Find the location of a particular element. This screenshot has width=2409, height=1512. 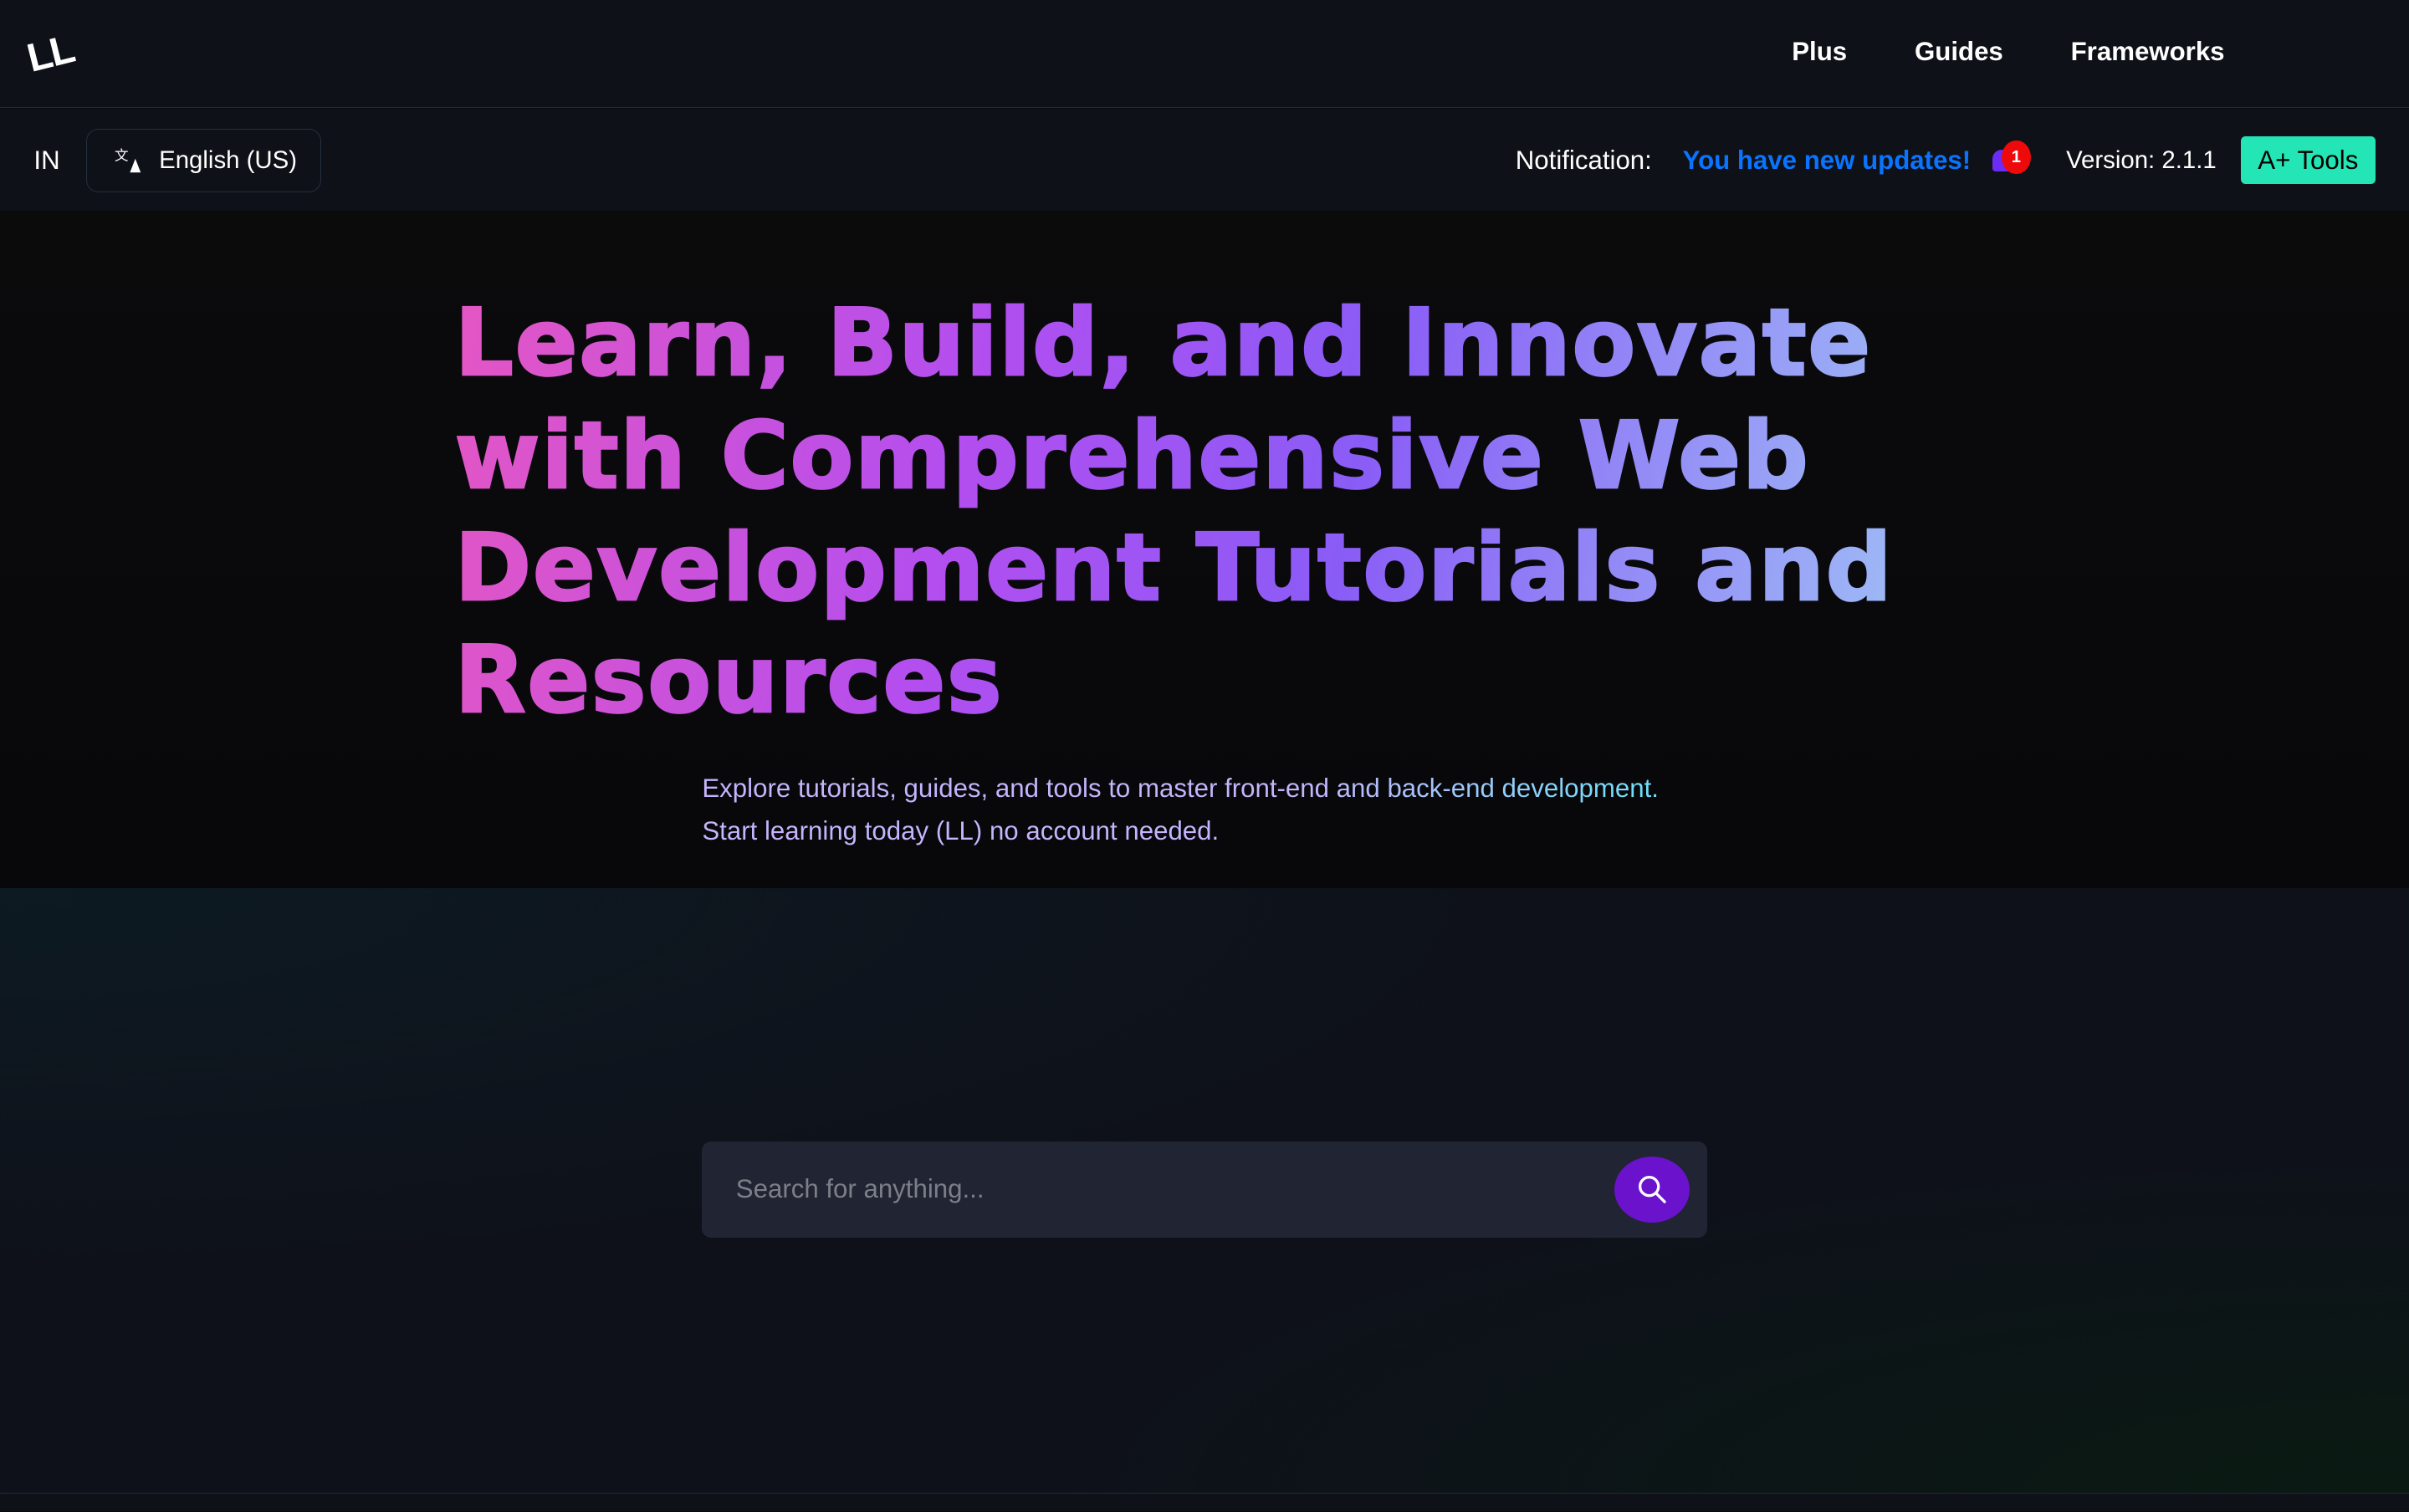

notification-message: You have new updates! is located at coordinates (1827, 161).